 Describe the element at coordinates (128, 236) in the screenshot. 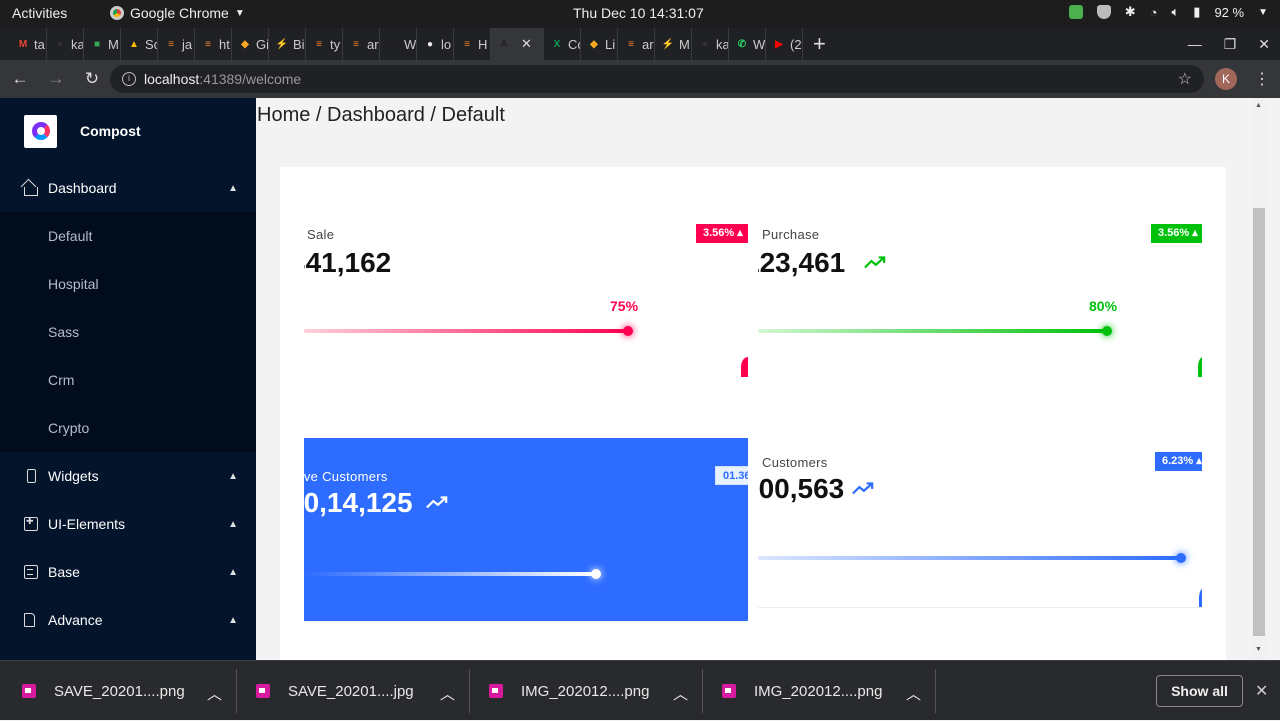

I see `sidebar-subitem-default: Default` at that location.